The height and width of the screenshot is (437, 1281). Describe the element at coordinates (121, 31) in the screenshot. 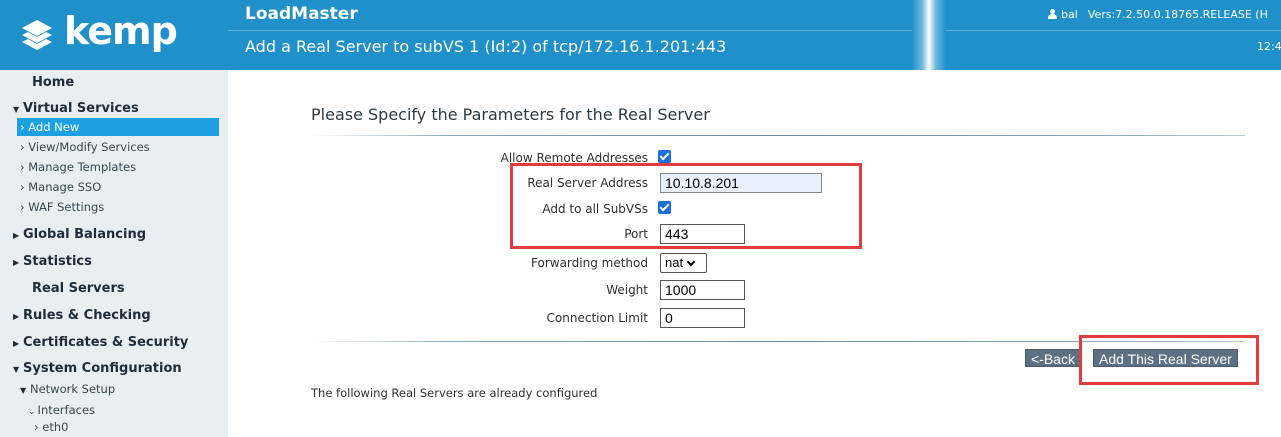

I see `brand-name: kemp` at that location.